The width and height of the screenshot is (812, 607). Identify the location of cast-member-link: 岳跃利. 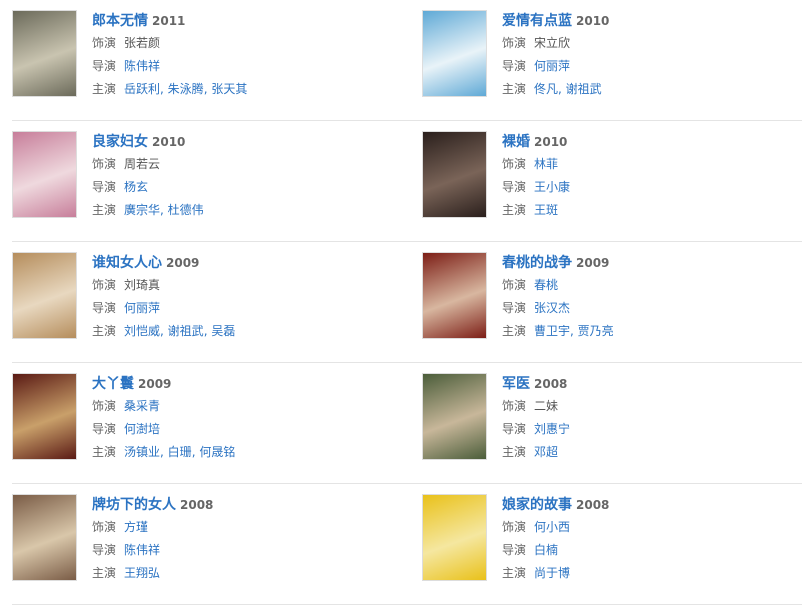
(142, 89).